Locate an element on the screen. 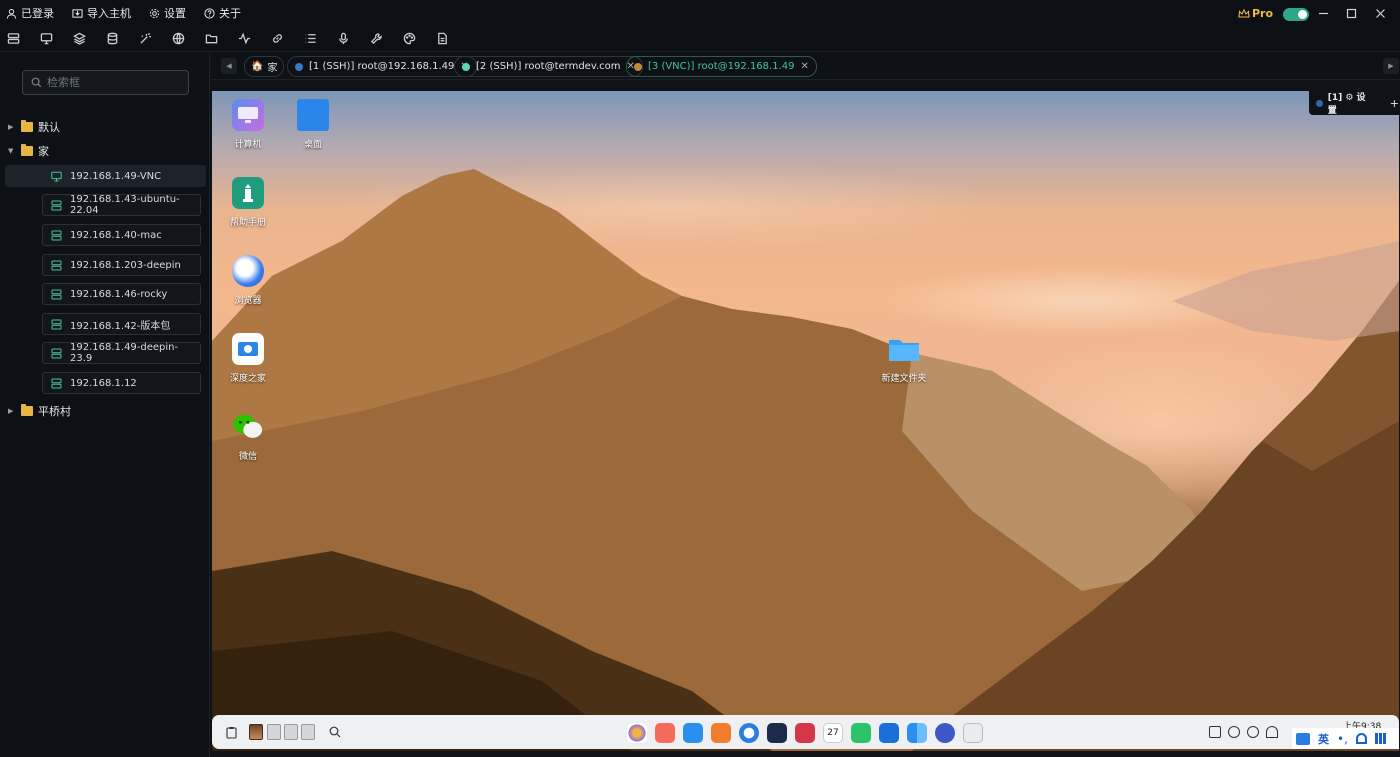 The image size is (1400, 757). monitor-button is located at coordinates (46, 39).